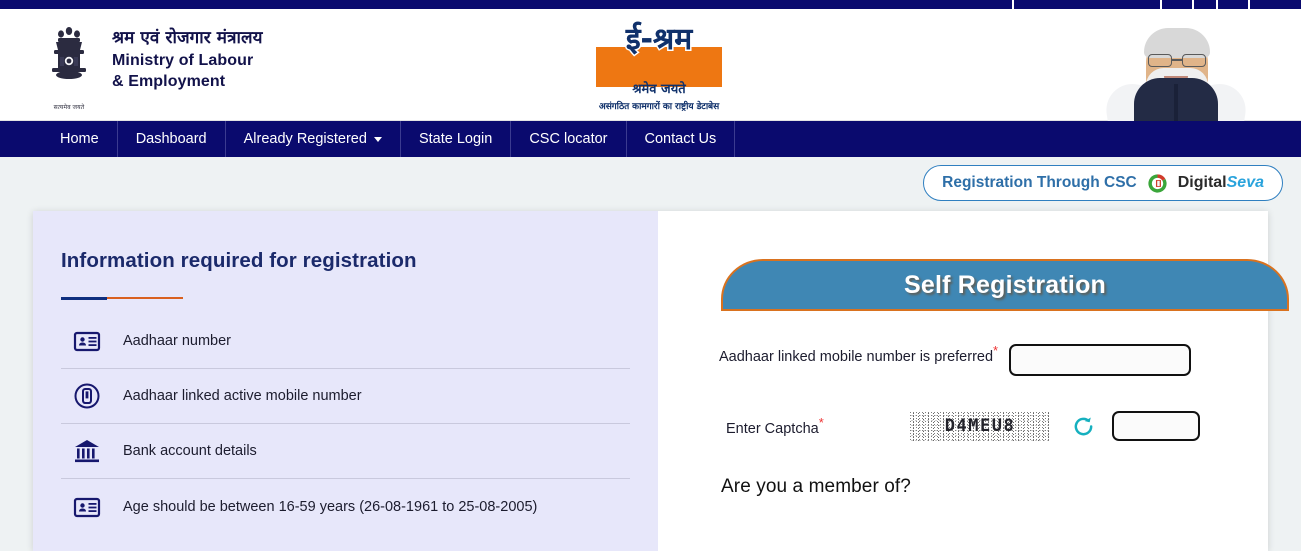  I want to click on captcha-code: D4MEU8, so click(980, 426).